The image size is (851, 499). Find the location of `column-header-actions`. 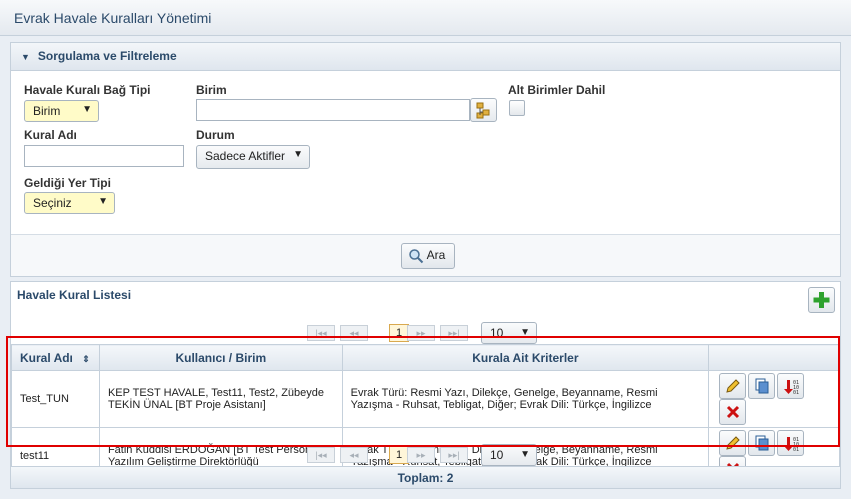

column-header-actions is located at coordinates (774, 357).